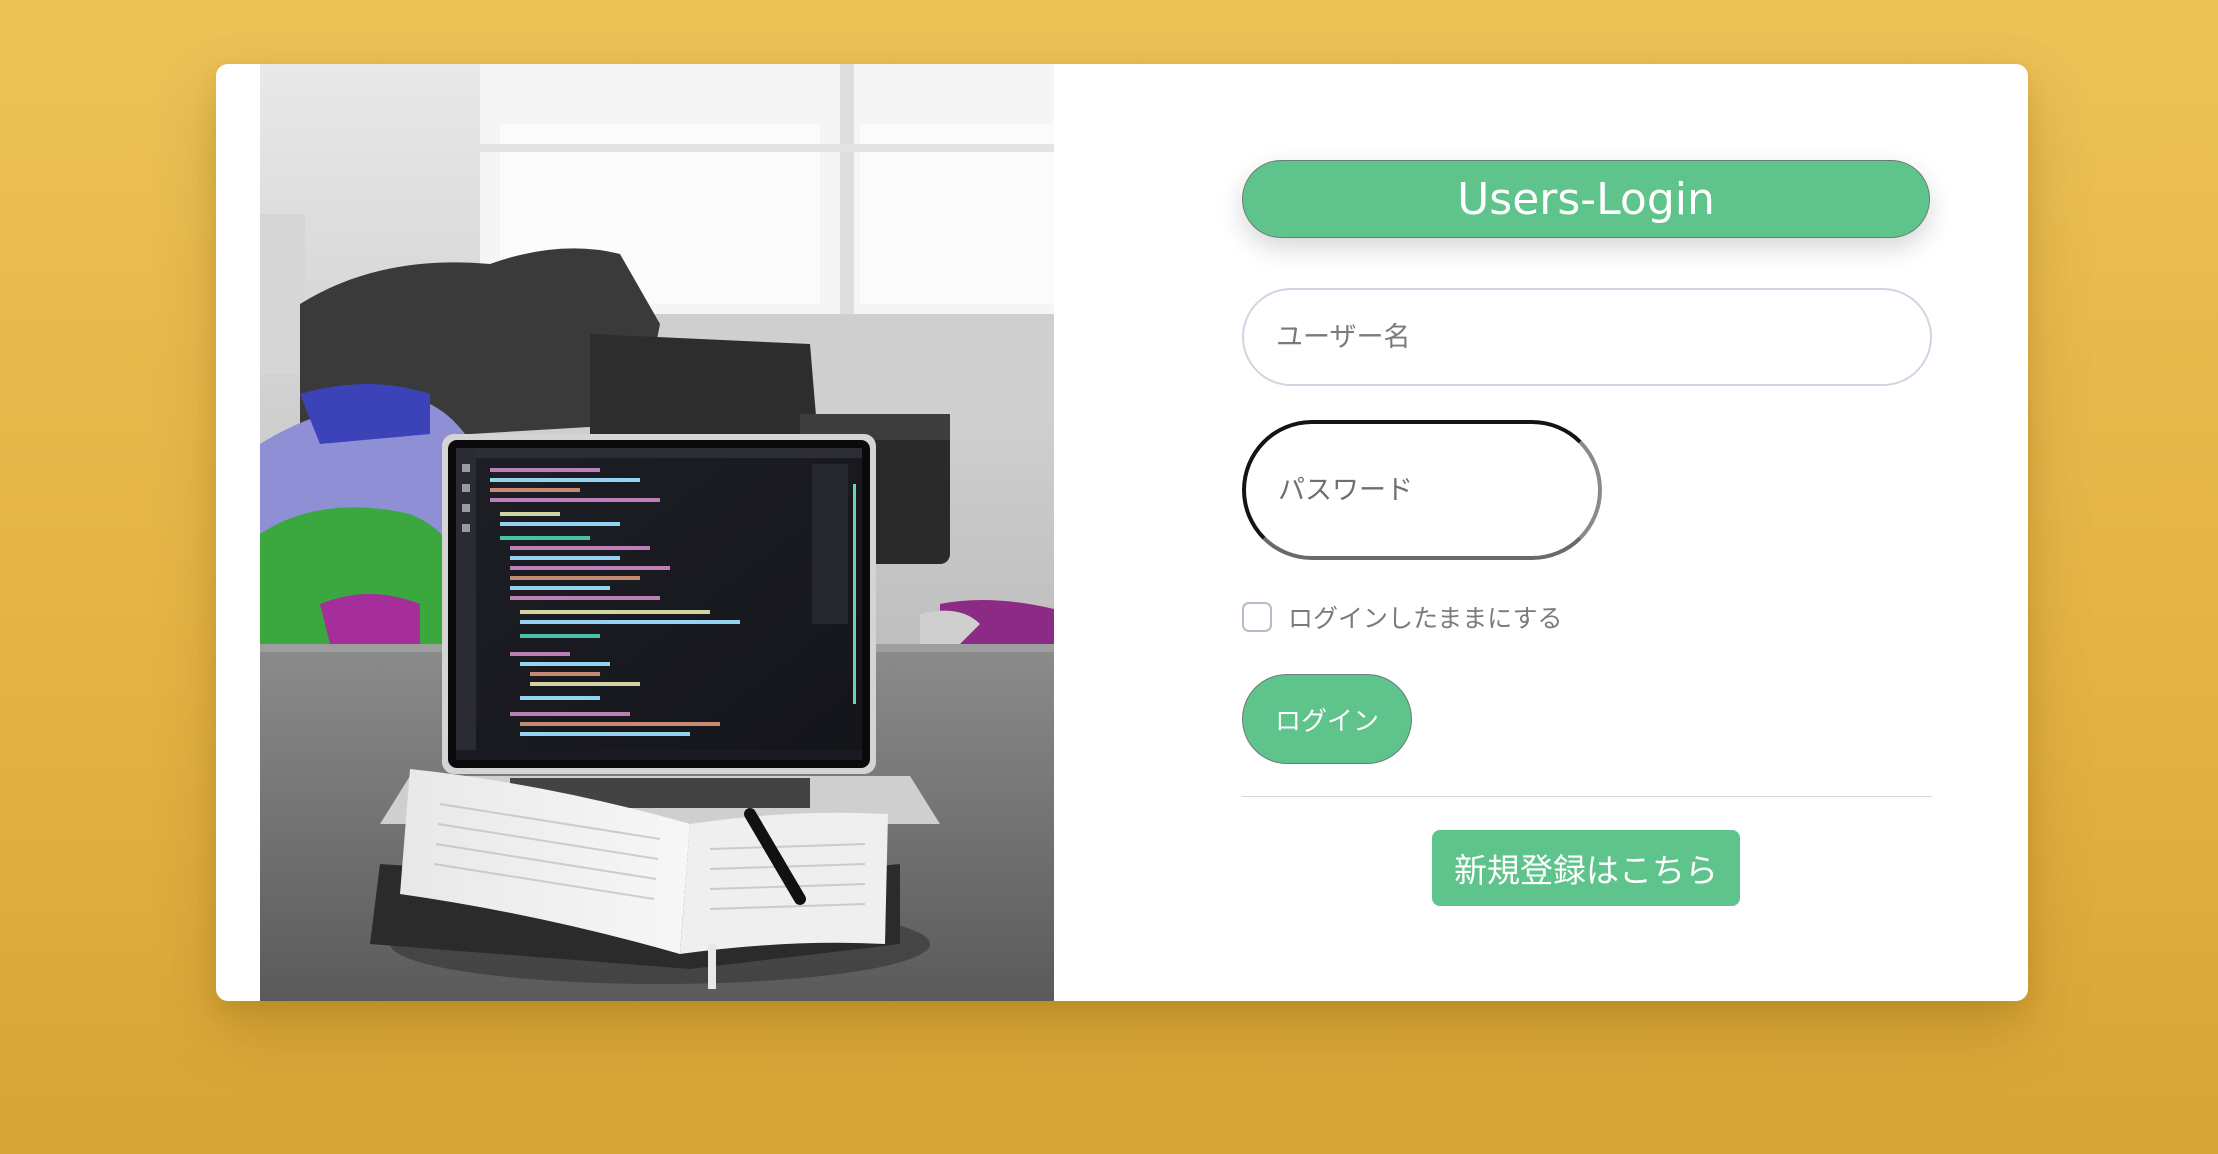 The height and width of the screenshot is (1154, 2218). I want to click on divider, so click(1587, 796).